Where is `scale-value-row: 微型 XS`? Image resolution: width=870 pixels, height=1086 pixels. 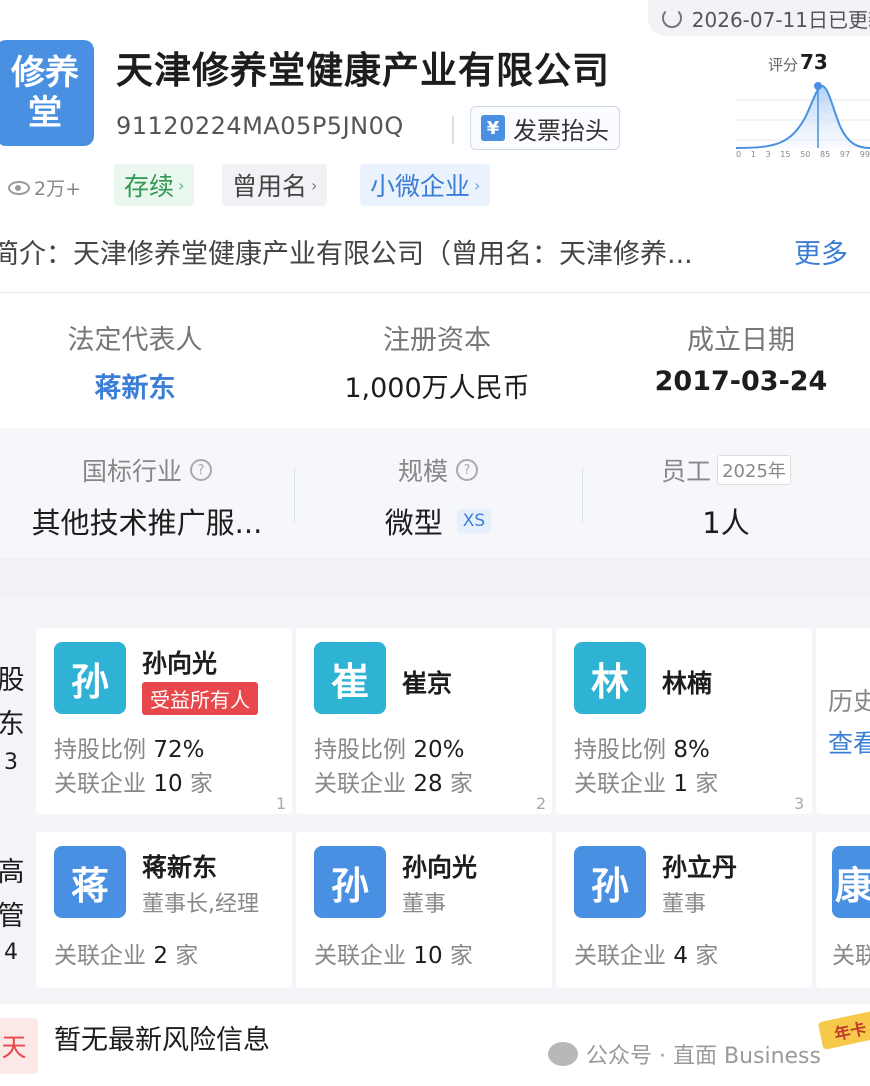
scale-value-row: 微型 XS is located at coordinates (438, 521).